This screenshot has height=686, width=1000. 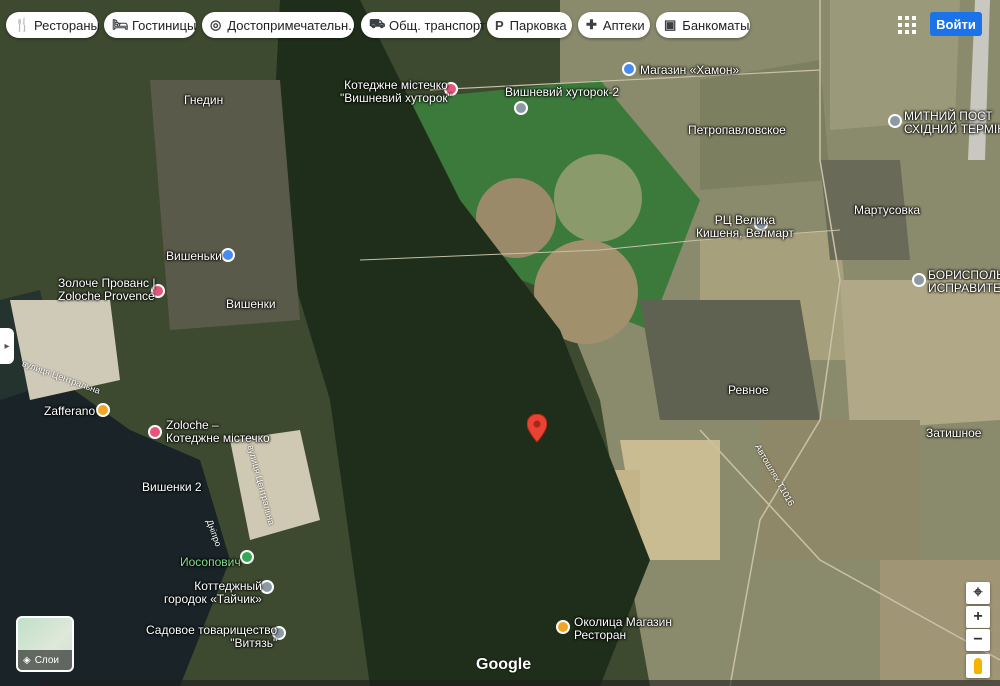 I want to click on zoom-out-button: −, so click(x=978, y=640).